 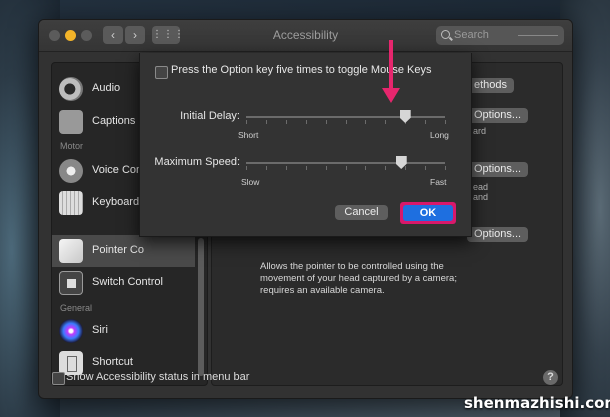 What do you see at coordinates (71, 171) in the screenshot?
I see `voice-control-icon` at bounding box center [71, 171].